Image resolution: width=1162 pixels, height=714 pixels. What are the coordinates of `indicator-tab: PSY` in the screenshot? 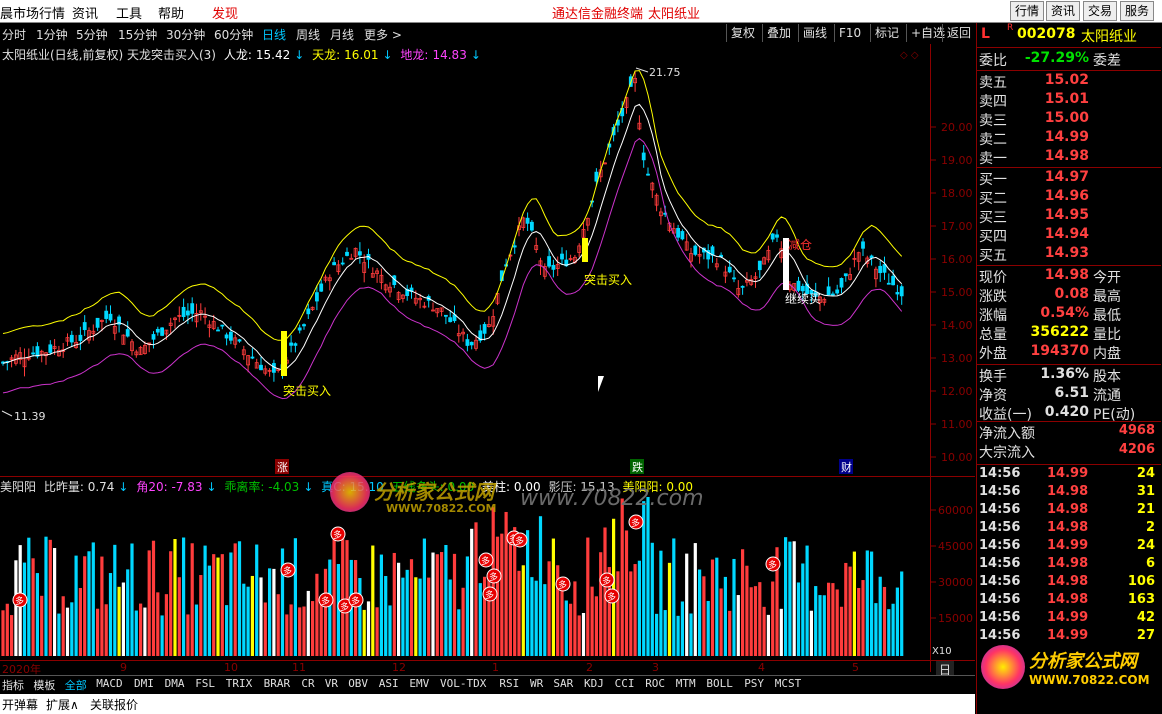 It's located at (754, 683).